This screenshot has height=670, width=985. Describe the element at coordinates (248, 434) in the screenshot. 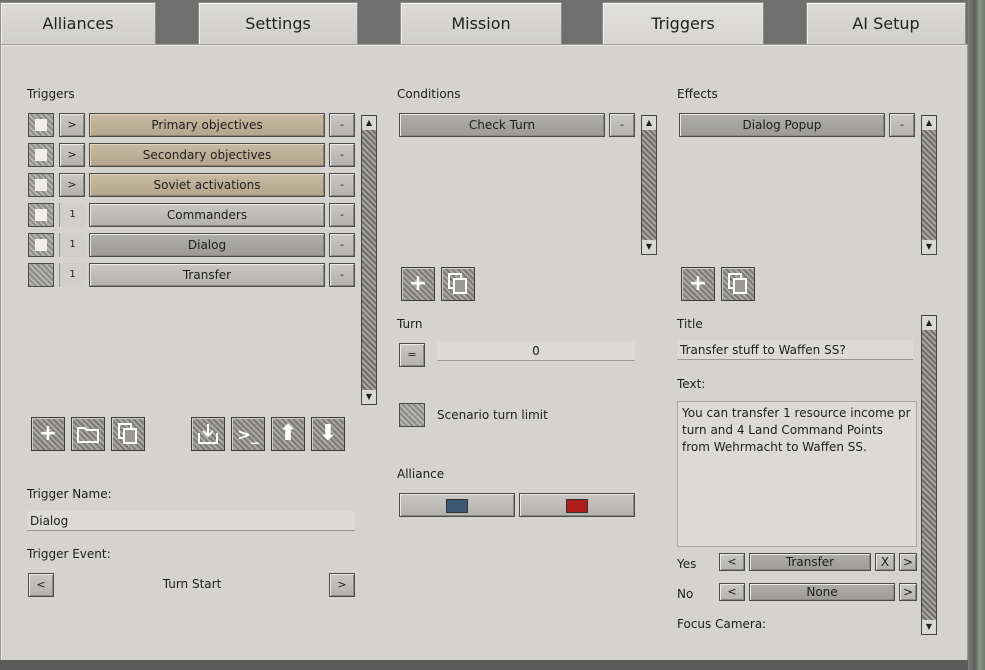

I see `script-console-button: >_` at that location.